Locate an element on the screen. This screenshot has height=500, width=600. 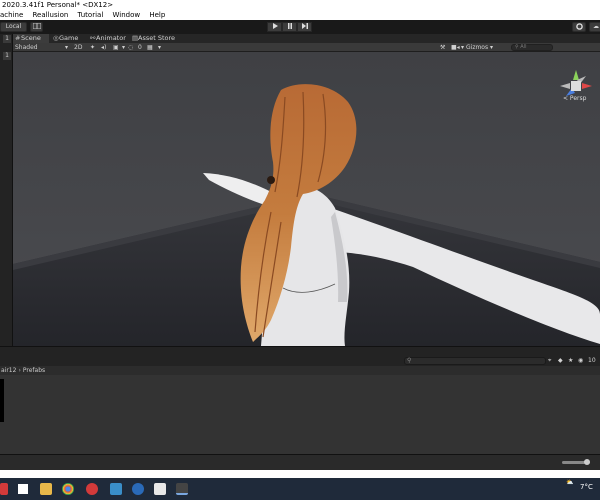
tools-icon: ⚒ is located at coordinates (442, 47).